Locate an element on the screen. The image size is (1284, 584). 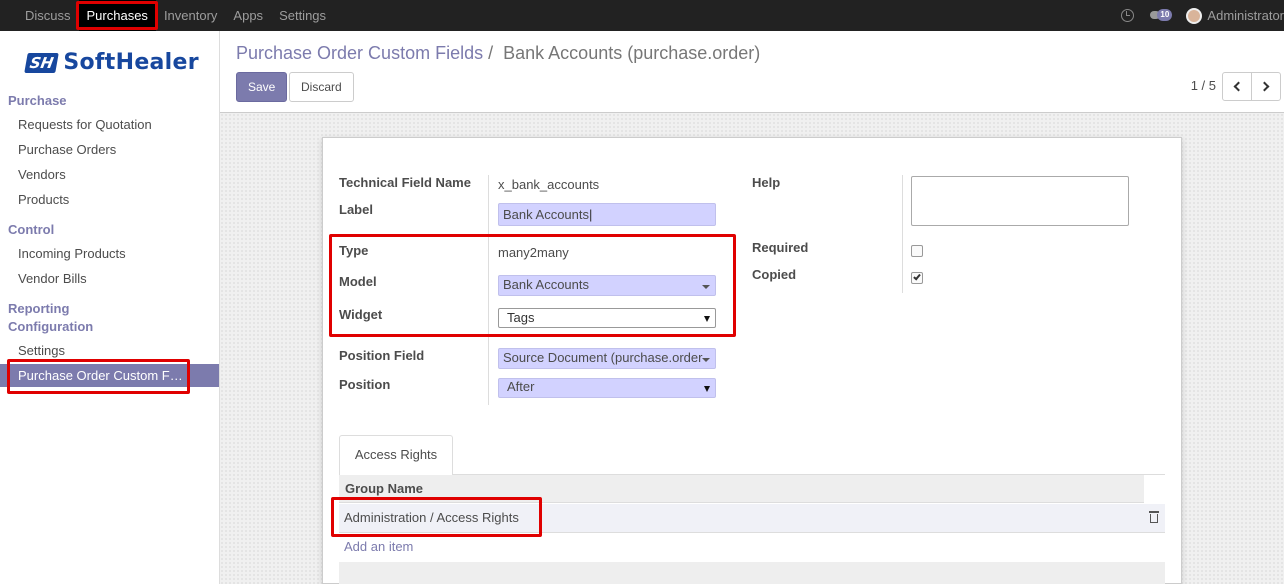
position-select-value: After is located at coordinates (521, 386).